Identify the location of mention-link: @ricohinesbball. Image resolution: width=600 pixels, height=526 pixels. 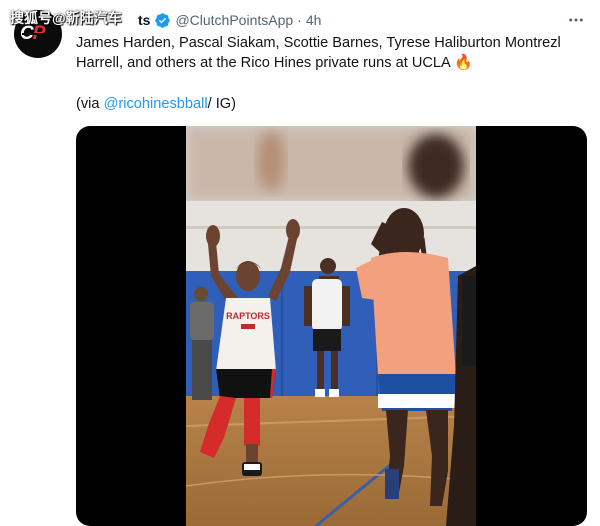
(156, 104).